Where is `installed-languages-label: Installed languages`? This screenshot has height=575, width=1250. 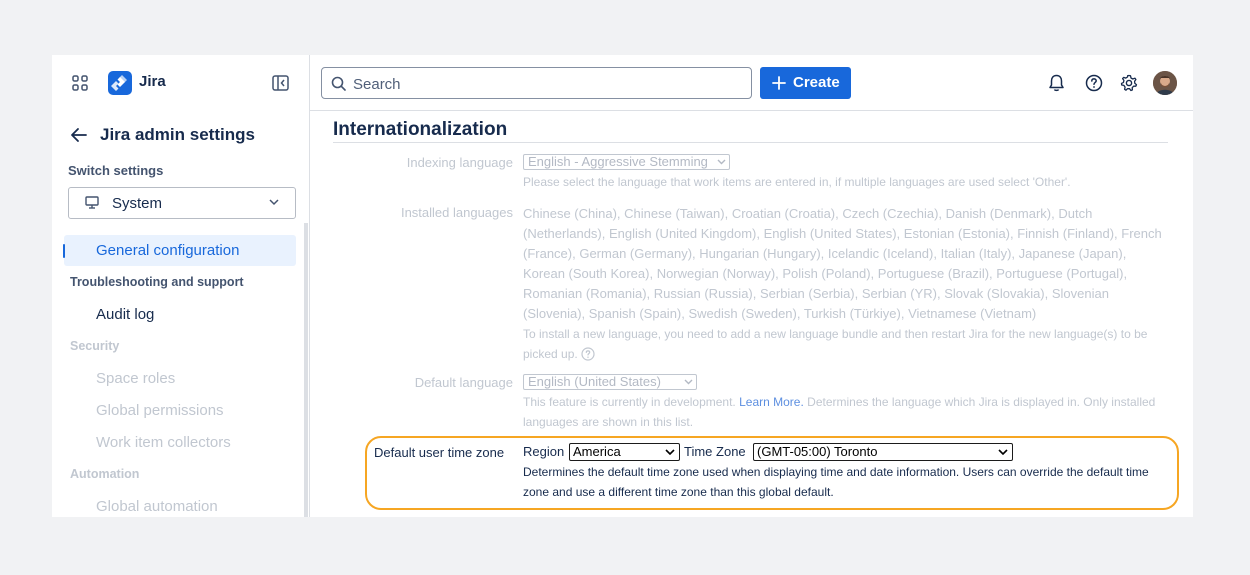 installed-languages-label: Installed languages is located at coordinates (456, 212).